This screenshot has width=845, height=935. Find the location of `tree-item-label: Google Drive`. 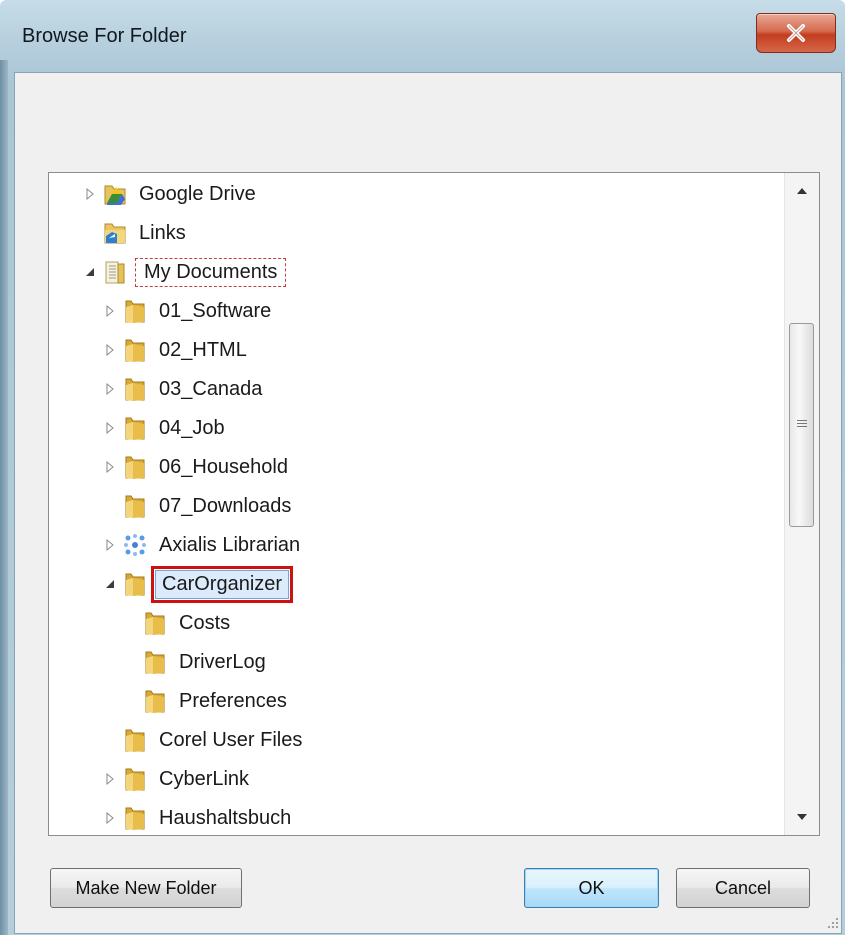

tree-item-label: Google Drive is located at coordinates (197, 193).